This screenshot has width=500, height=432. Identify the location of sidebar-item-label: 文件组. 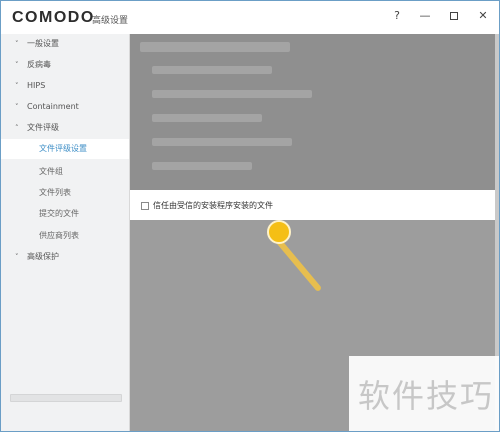
(51, 171).